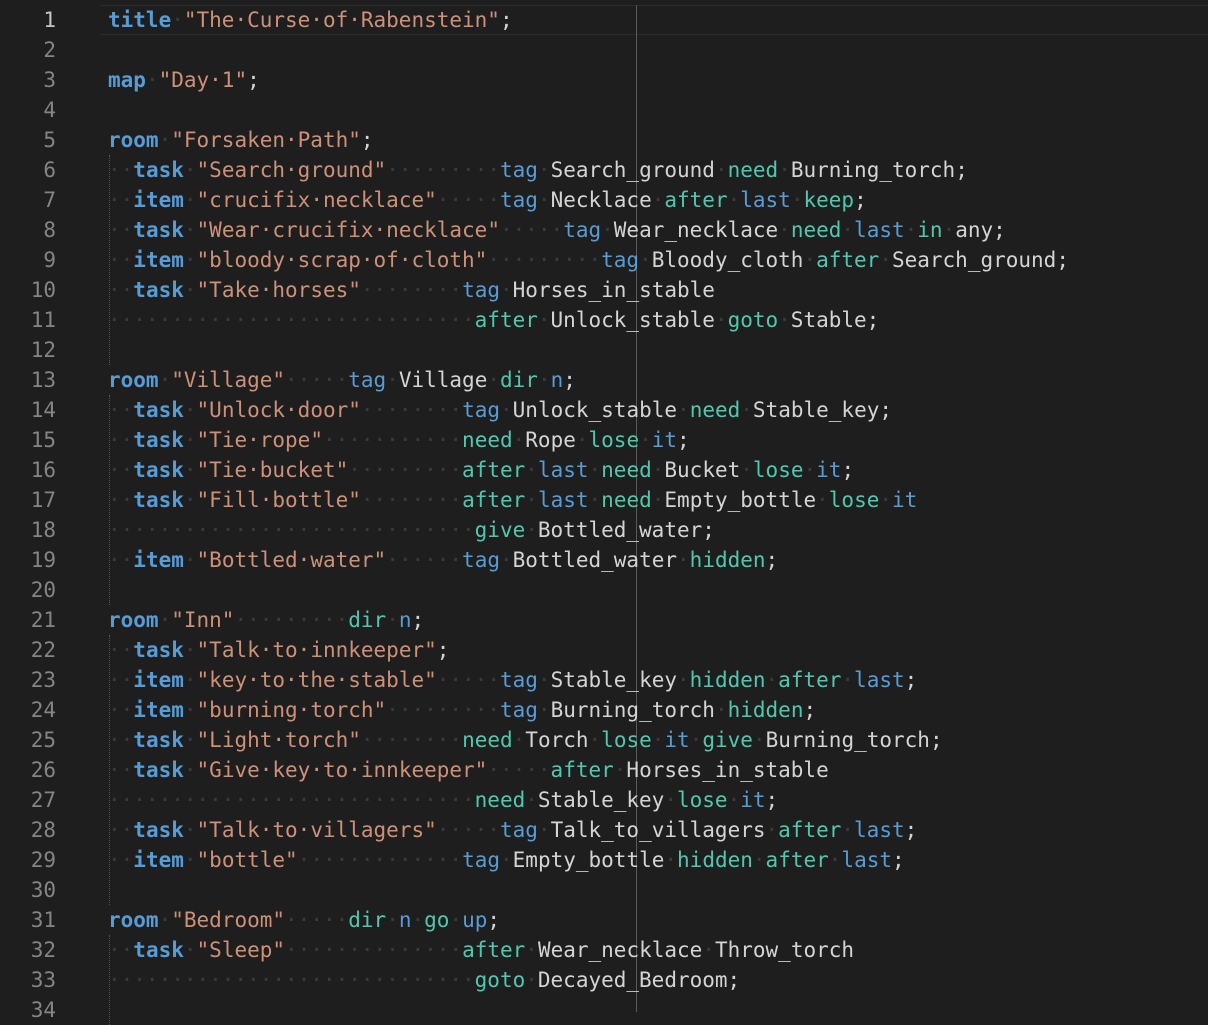  I want to click on code-line: room·"Inn"·········dir·n;, so click(266, 620).